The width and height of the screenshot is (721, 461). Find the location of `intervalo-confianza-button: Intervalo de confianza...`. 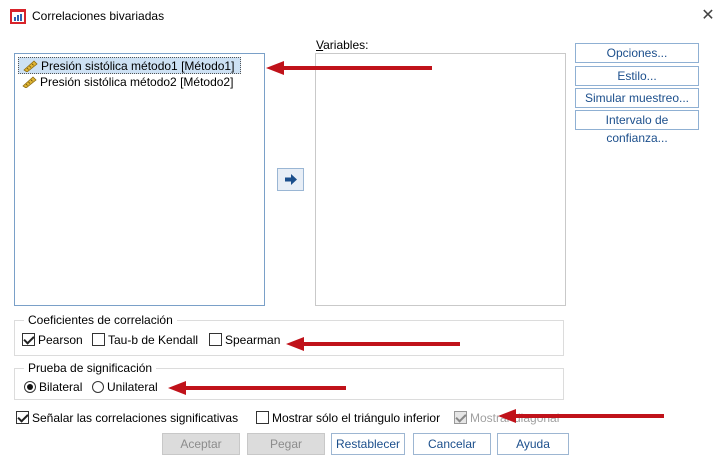

intervalo-confianza-button: Intervalo de confianza... is located at coordinates (637, 127).